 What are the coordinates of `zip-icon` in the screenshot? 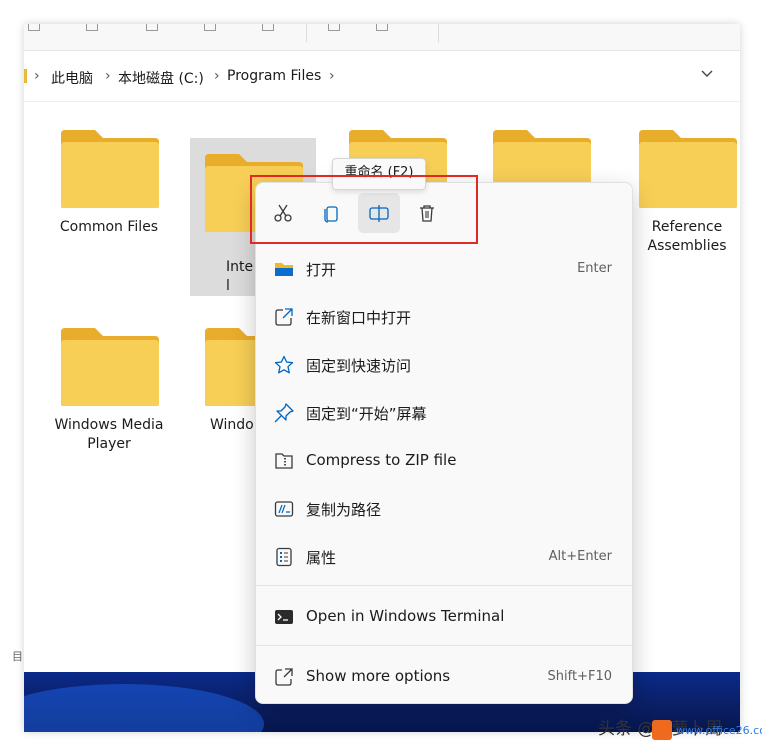 It's located at (284, 461).